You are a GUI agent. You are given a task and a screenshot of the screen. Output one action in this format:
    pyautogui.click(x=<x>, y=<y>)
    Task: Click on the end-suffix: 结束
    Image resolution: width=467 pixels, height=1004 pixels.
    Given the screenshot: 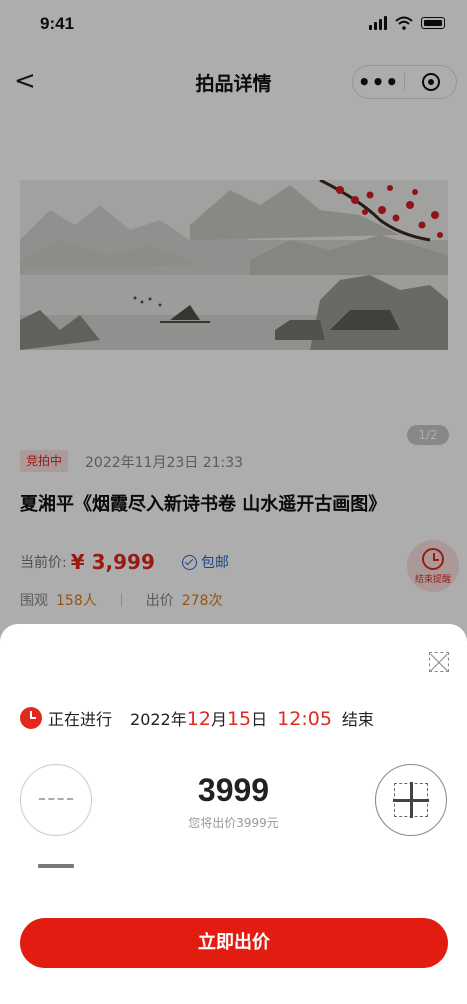 What is the action you would take?
    pyautogui.click(x=357, y=719)
    